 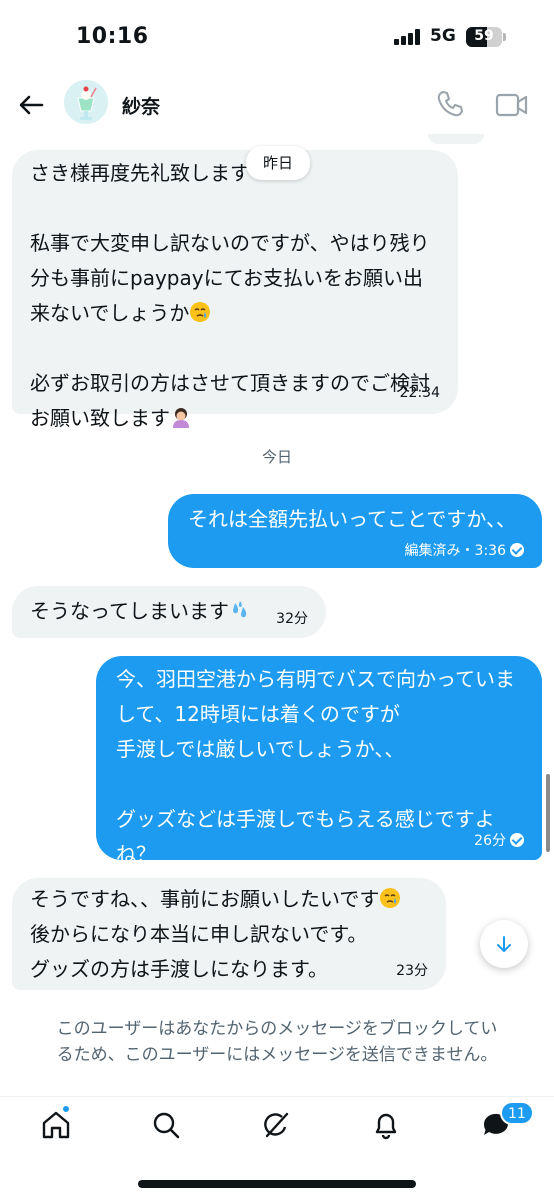 I want to click on messages-badge: 11, so click(x=517, y=1113).